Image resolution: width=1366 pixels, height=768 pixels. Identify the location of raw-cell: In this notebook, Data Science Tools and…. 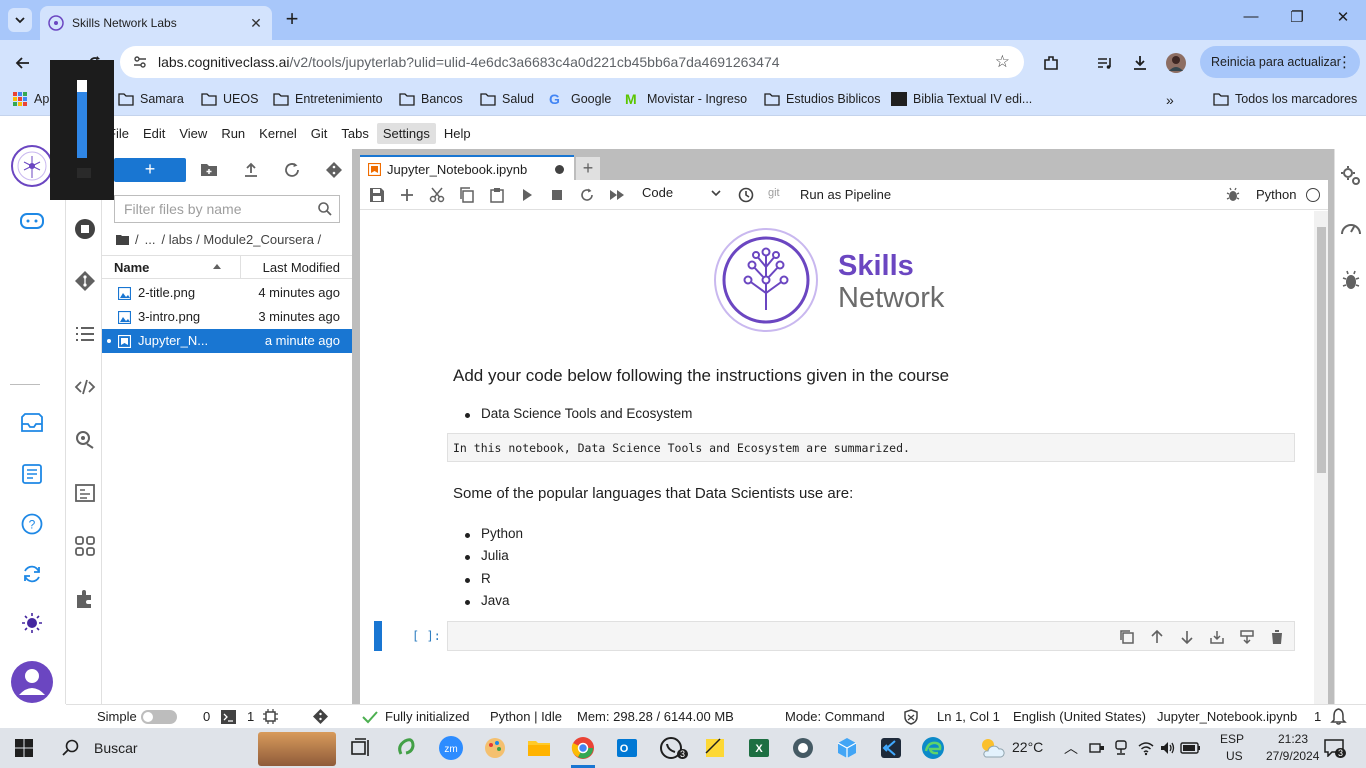
(871, 447).